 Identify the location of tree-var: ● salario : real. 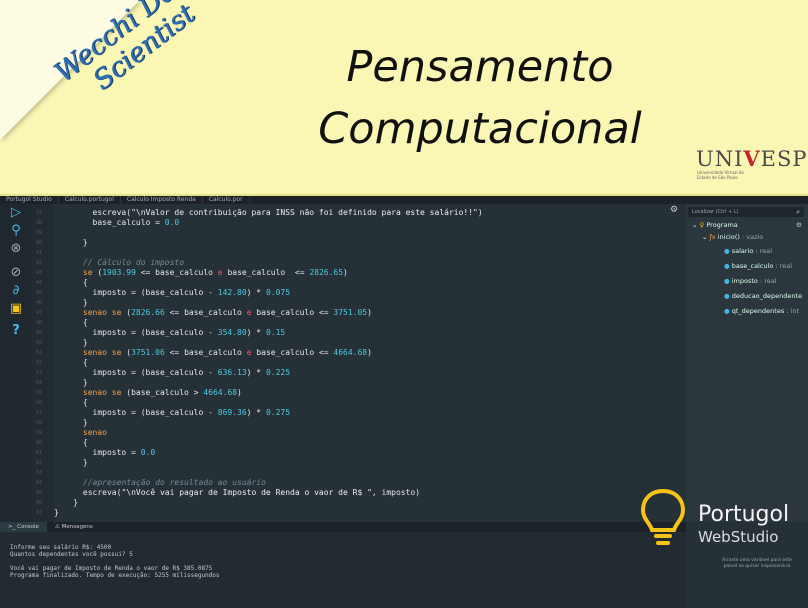
(748, 251).